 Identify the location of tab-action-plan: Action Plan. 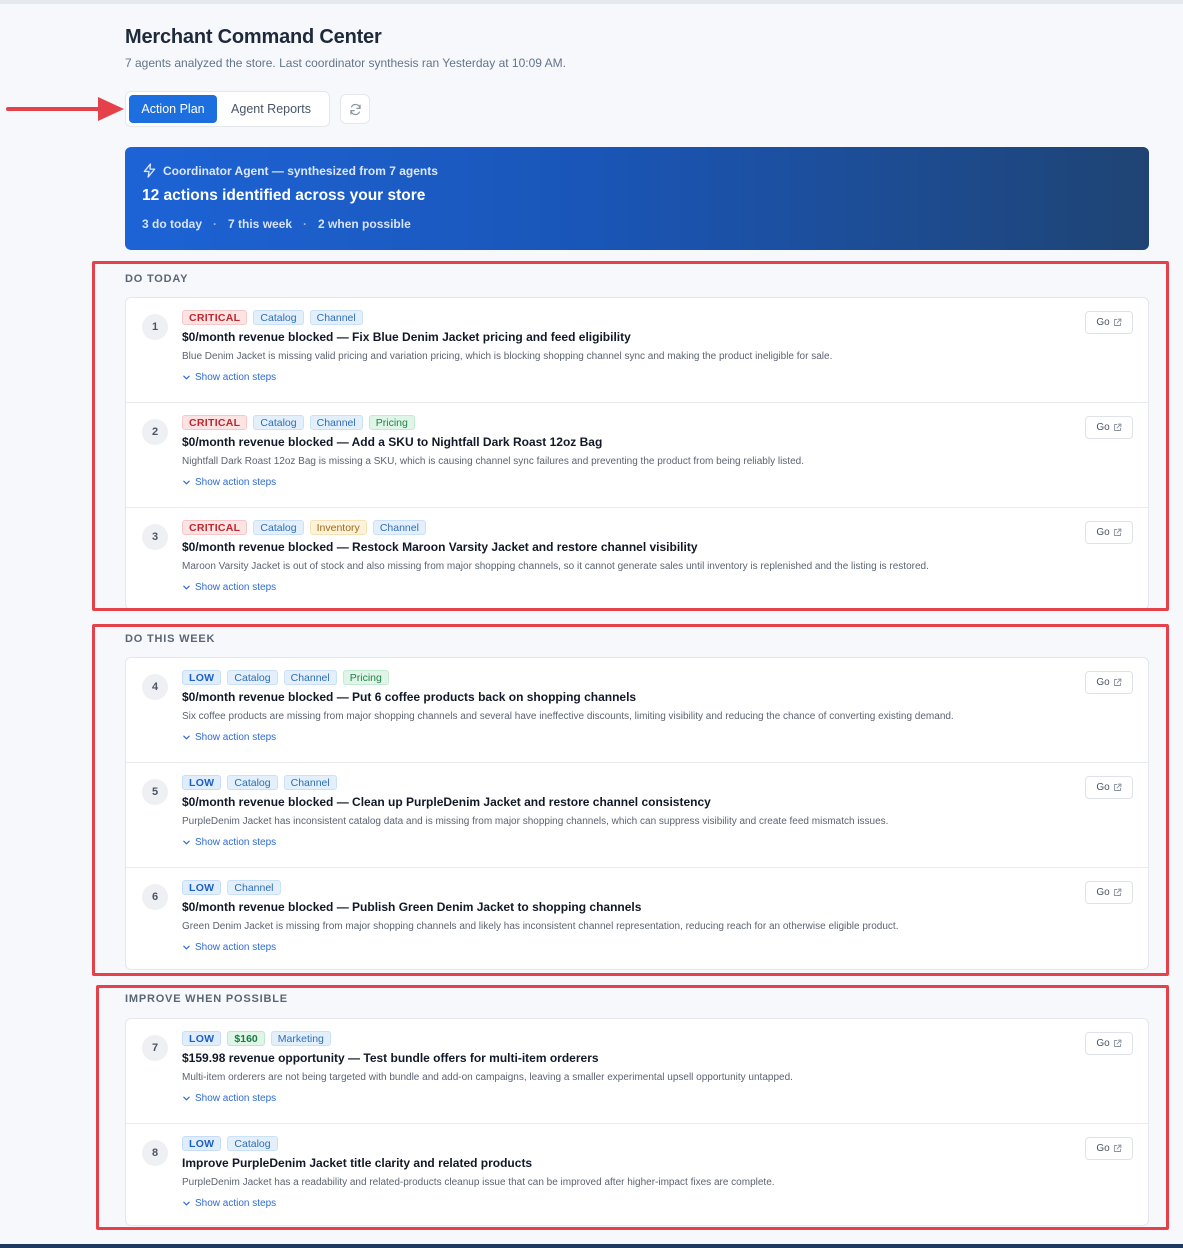
(173, 109).